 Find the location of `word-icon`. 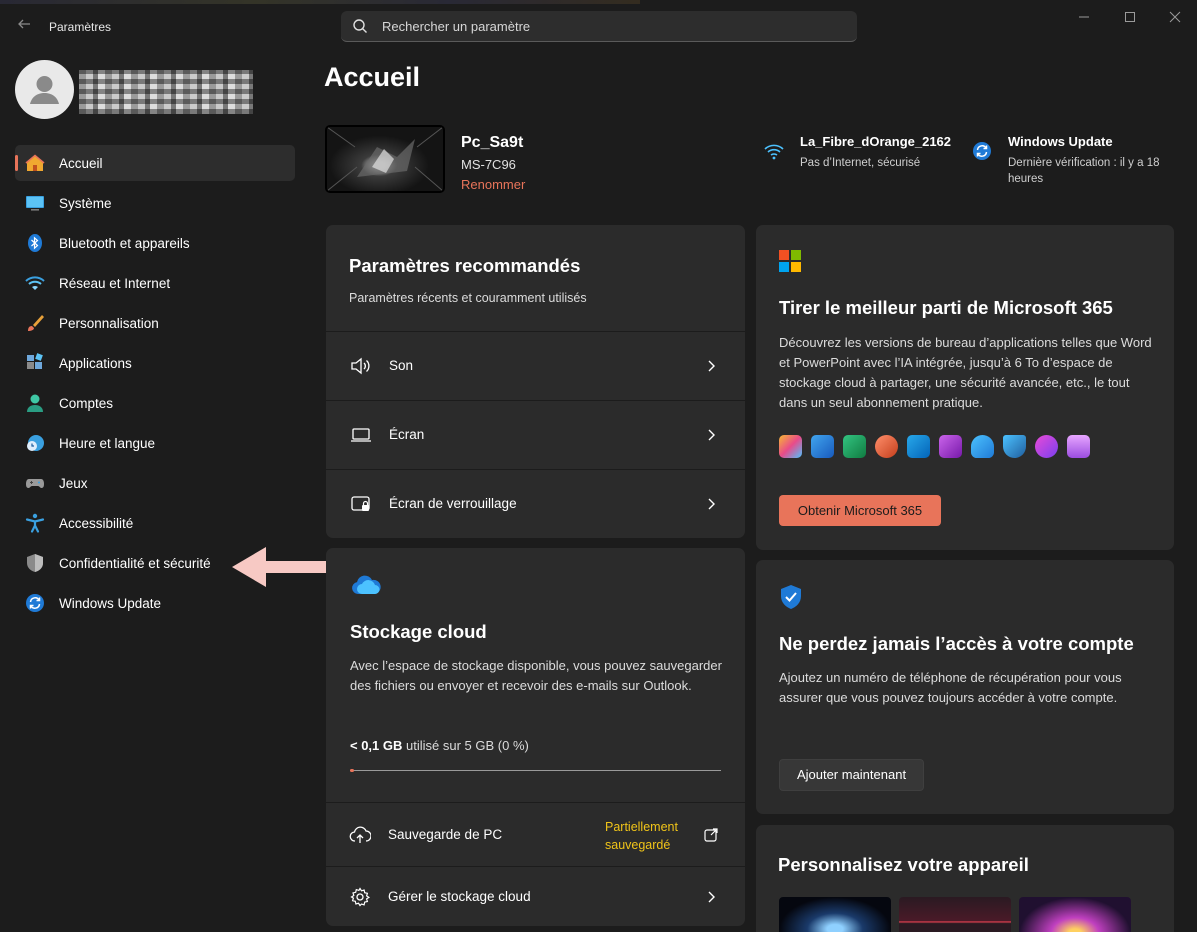

word-icon is located at coordinates (822, 446).